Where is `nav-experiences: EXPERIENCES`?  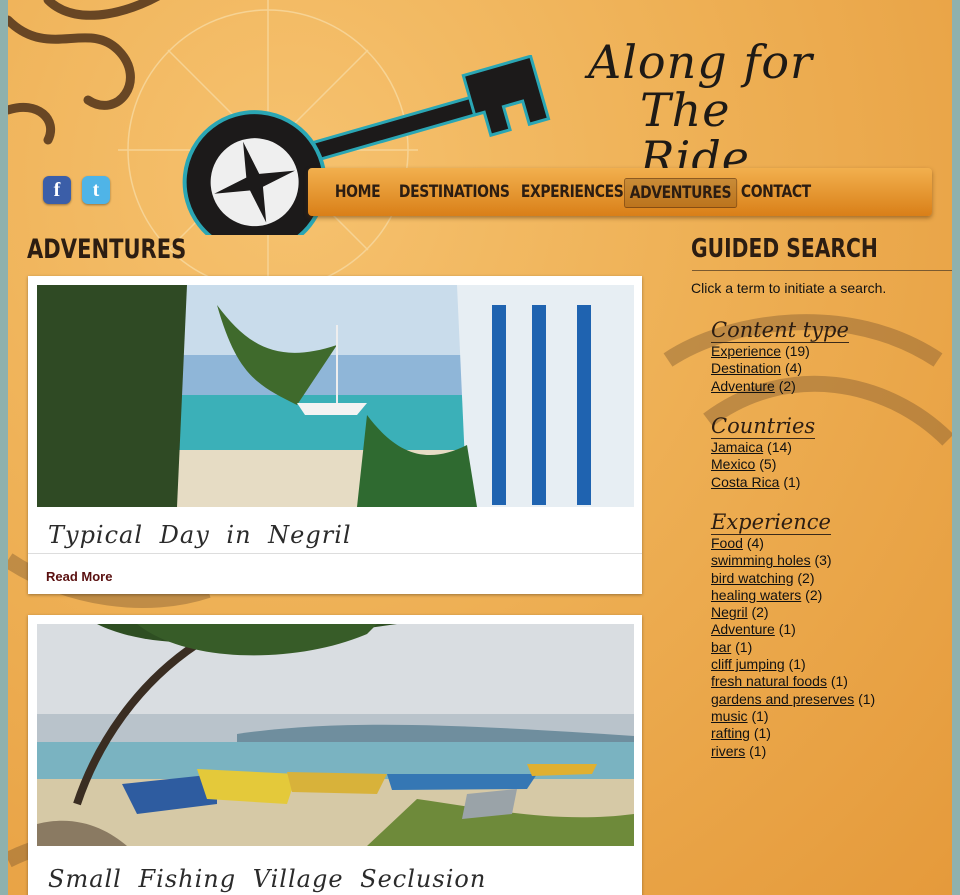 nav-experiences: EXPERIENCES is located at coordinates (572, 192).